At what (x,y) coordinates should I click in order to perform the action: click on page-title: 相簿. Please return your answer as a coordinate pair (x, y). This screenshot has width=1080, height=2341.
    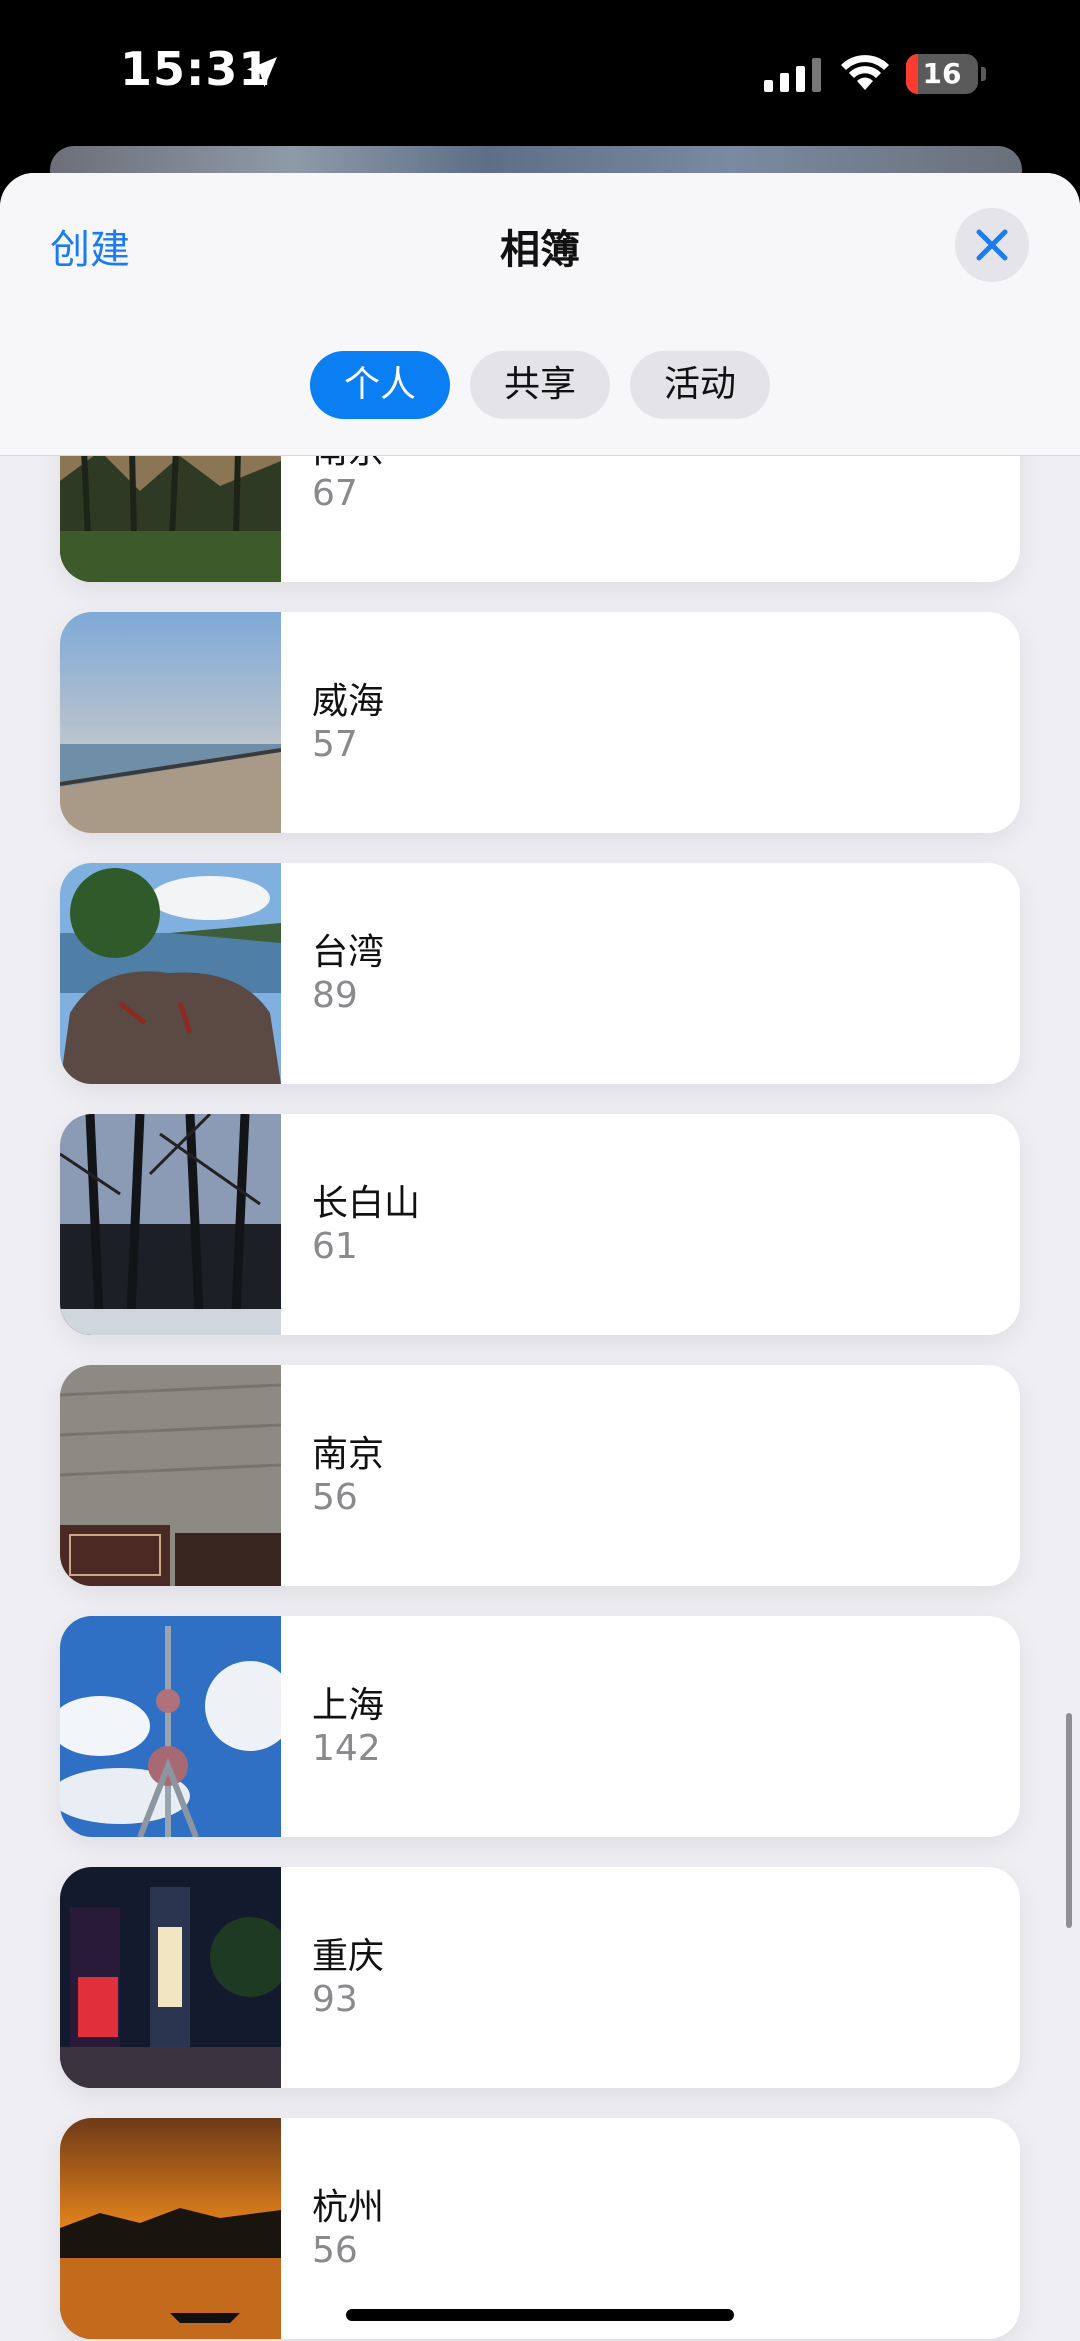
    Looking at the image, I should click on (540, 250).